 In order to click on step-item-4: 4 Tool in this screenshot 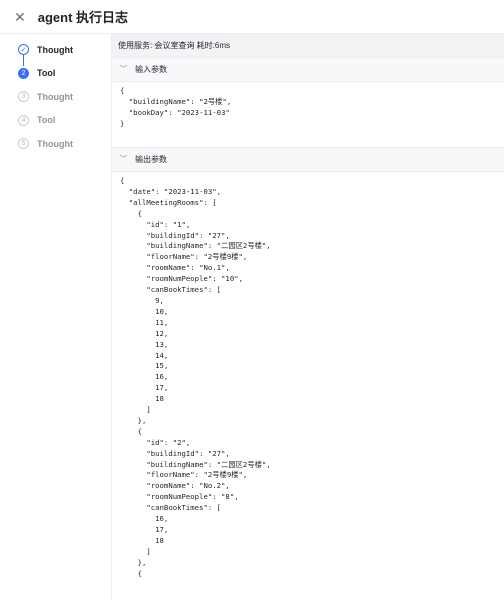, I will do `click(55, 121)`.